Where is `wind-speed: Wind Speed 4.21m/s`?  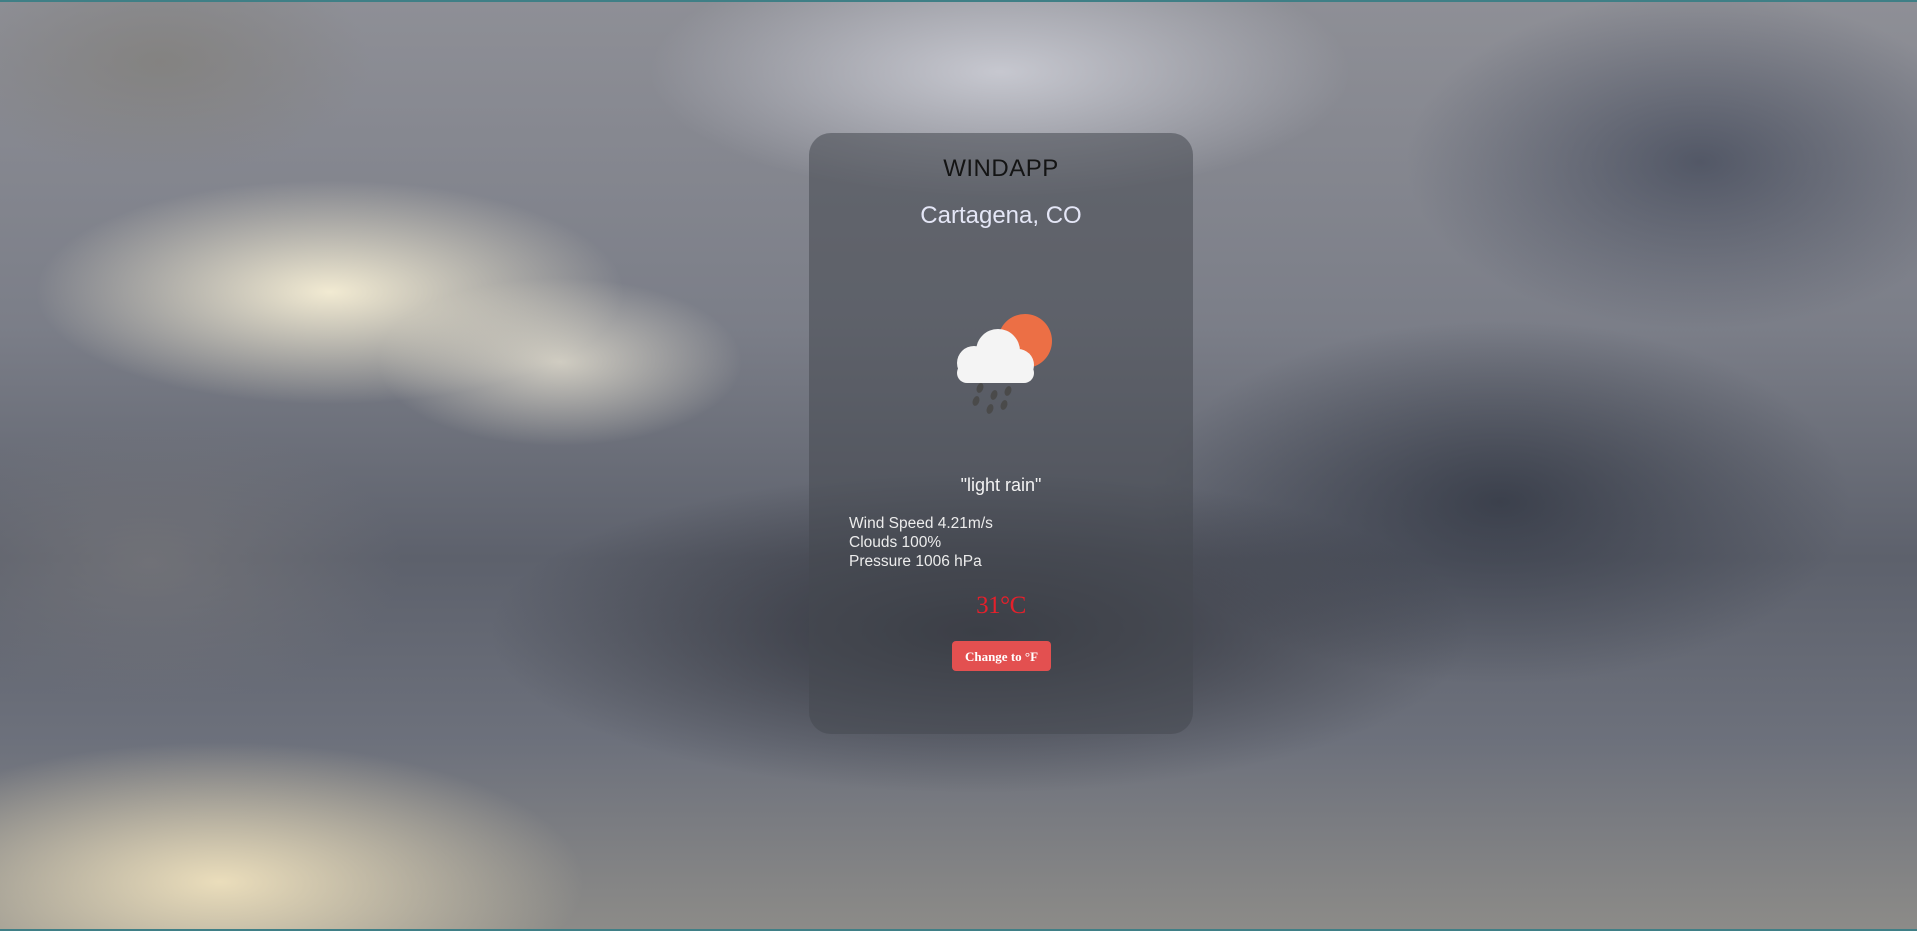 wind-speed: Wind Speed 4.21m/s is located at coordinates (921, 523).